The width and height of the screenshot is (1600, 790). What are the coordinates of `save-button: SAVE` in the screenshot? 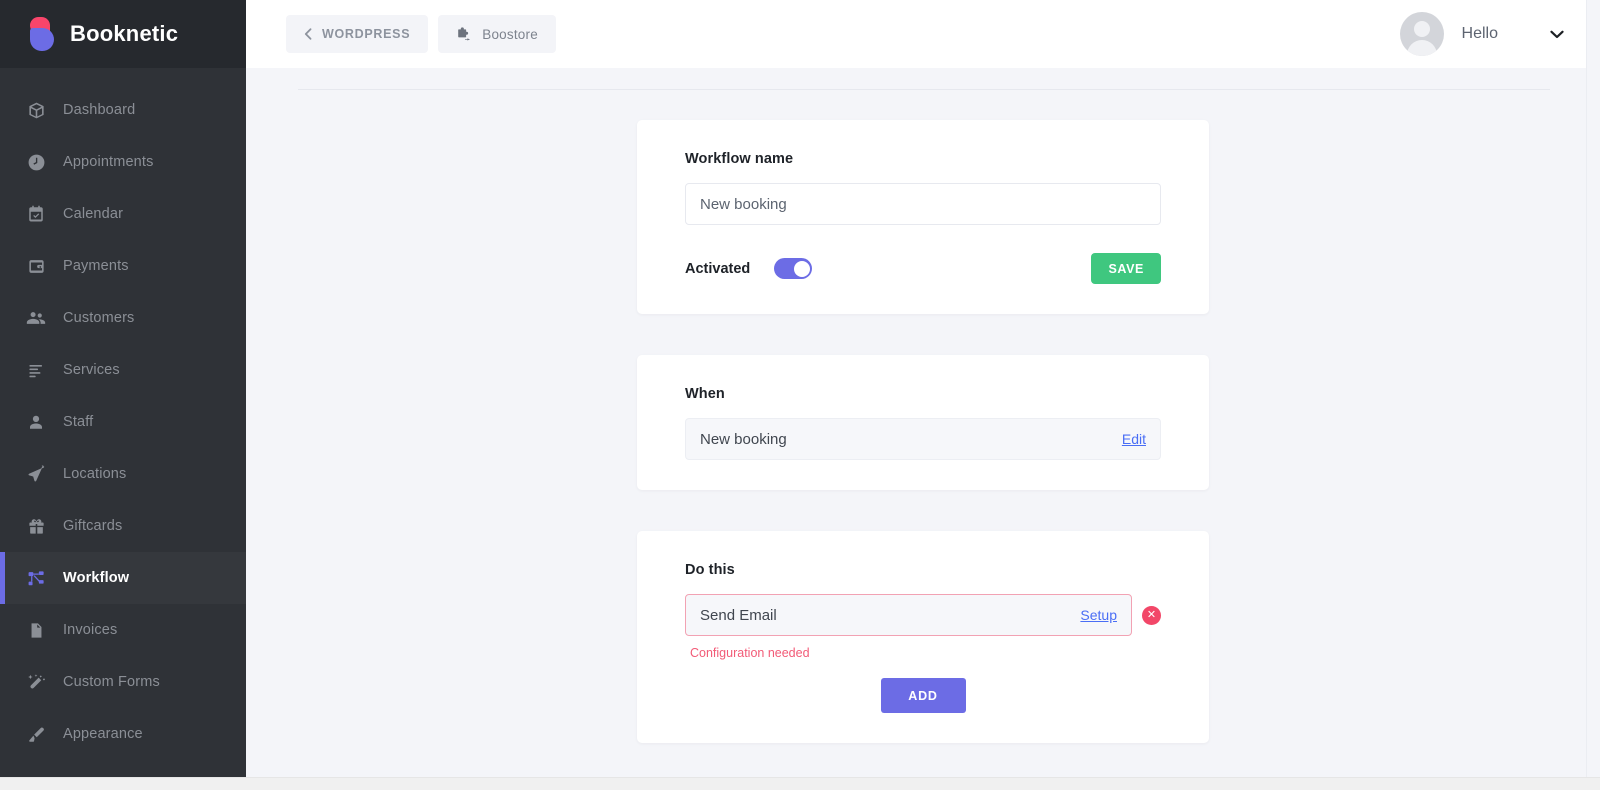 It's located at (1126, 268).